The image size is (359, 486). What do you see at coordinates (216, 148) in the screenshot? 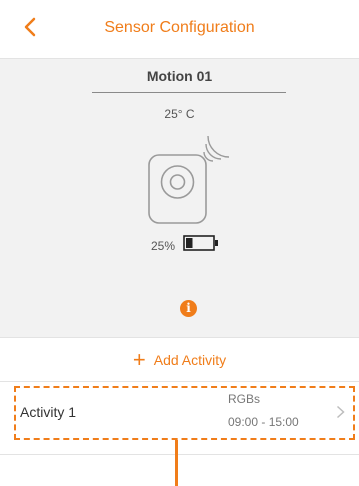
I see `signal-waves-icon` at bounding box center [216, 148].